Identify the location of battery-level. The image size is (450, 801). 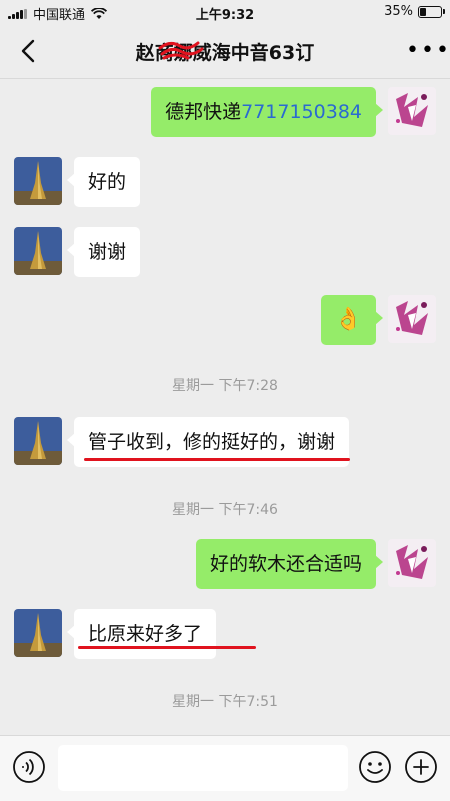
(423, 11).